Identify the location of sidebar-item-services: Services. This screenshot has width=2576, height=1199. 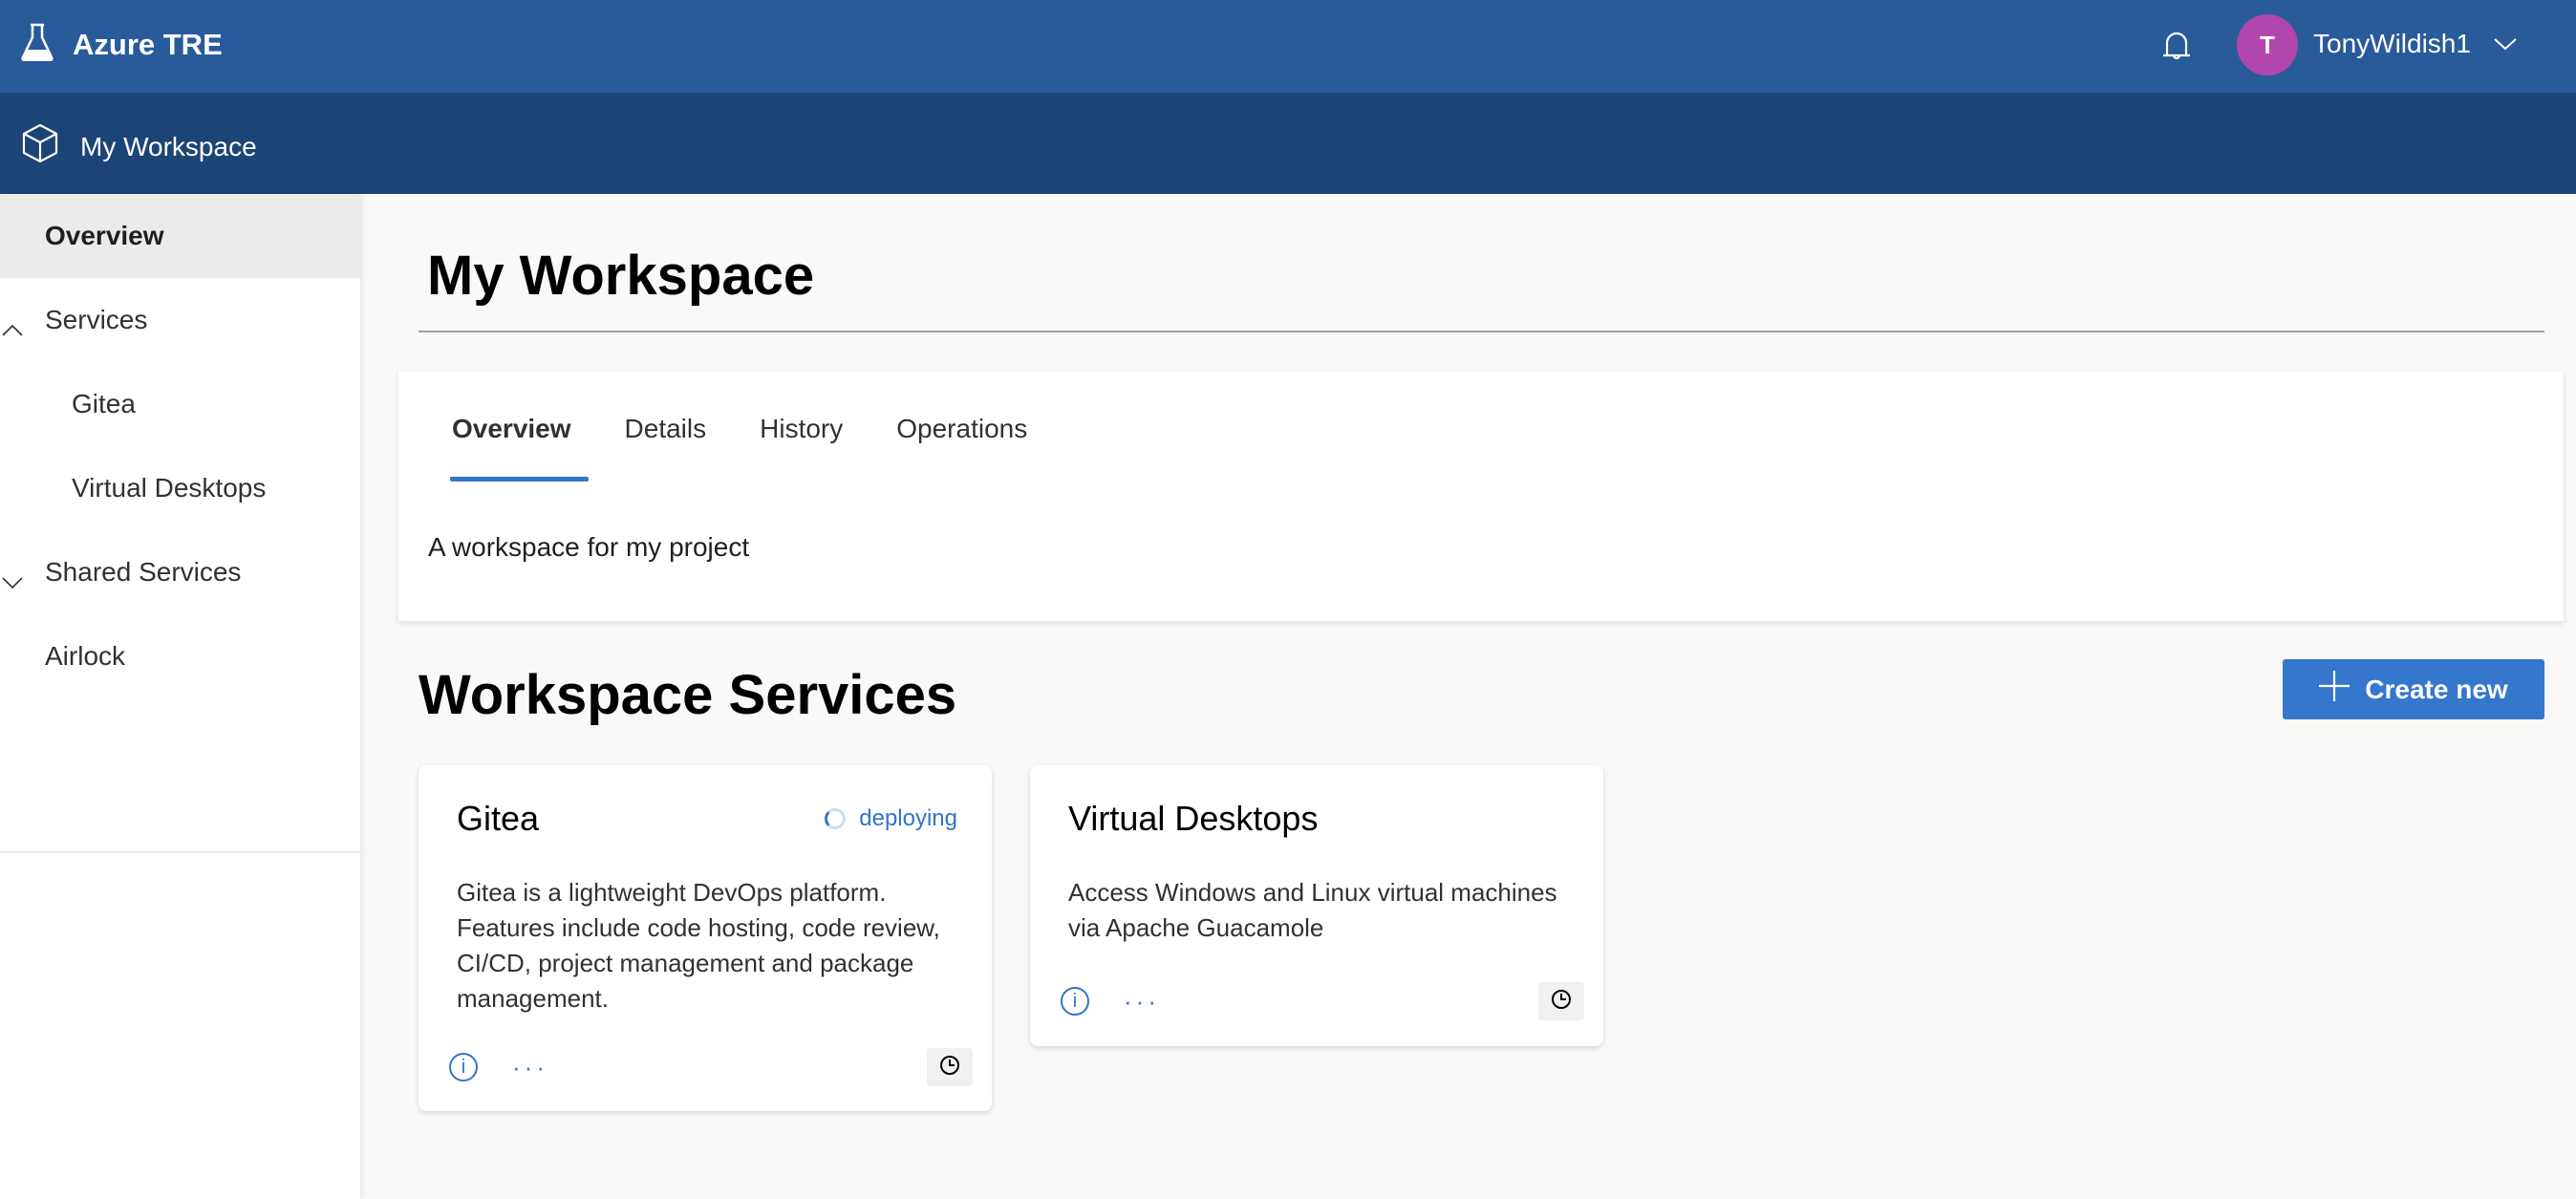
(180, 320).